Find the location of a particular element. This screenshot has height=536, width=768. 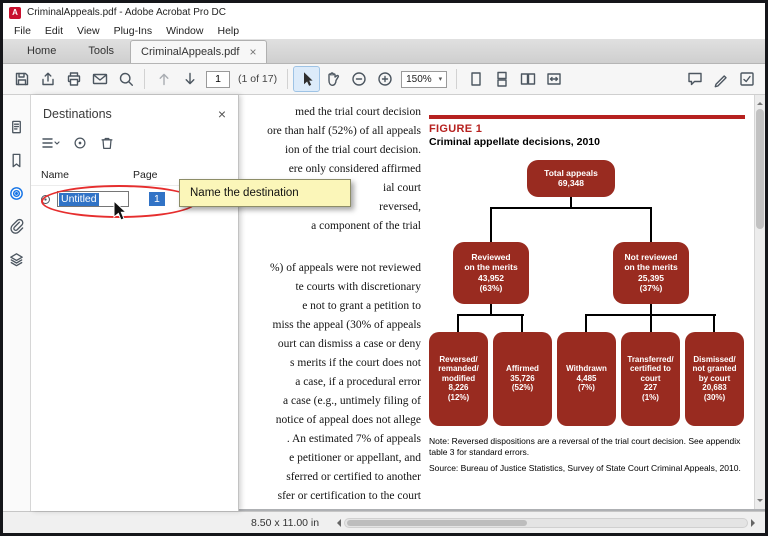

node-value: 8,226 is located at coordinates (458, 388).